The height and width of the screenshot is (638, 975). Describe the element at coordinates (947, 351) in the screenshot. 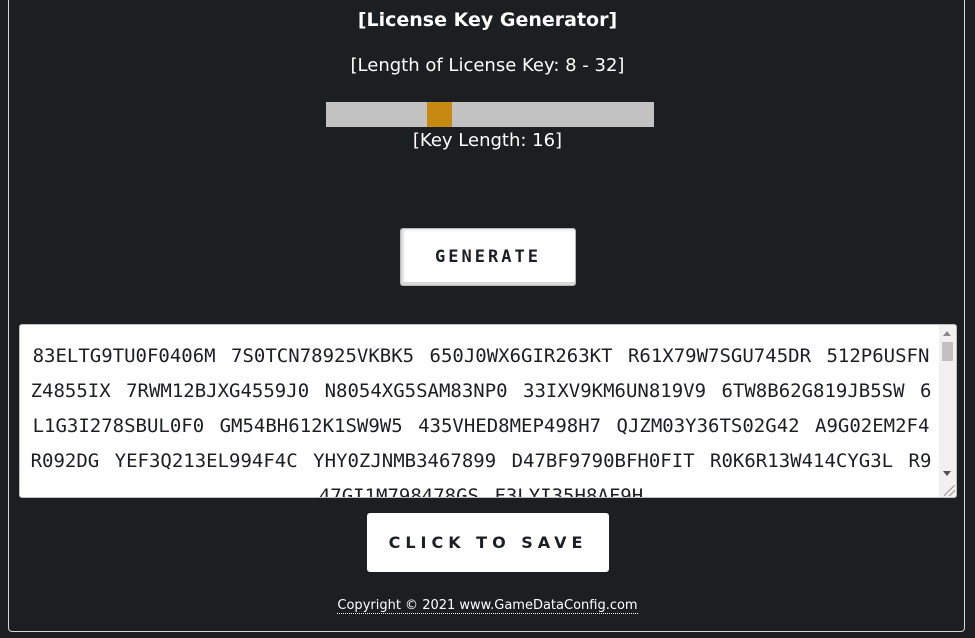

I see `scroll-thumb` at that location.